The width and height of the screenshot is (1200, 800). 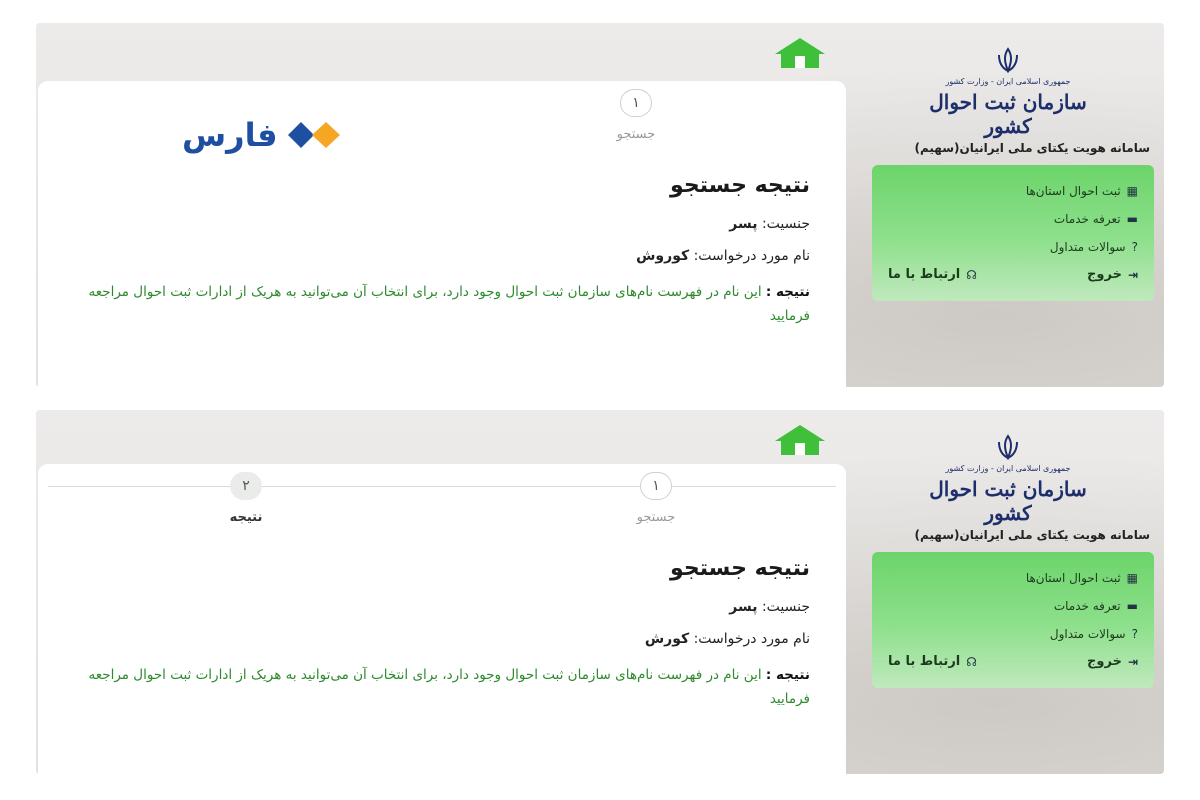 What do you see at coordinates (663, 256) in the screenshot?
I see `name-value: کوروش` at bounding box center [663, 256].